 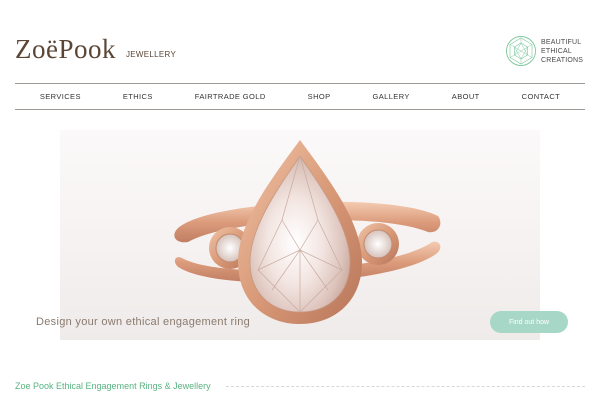 I want to click on badge-line: BEAUTIFUL, so click(x=561, y=42).